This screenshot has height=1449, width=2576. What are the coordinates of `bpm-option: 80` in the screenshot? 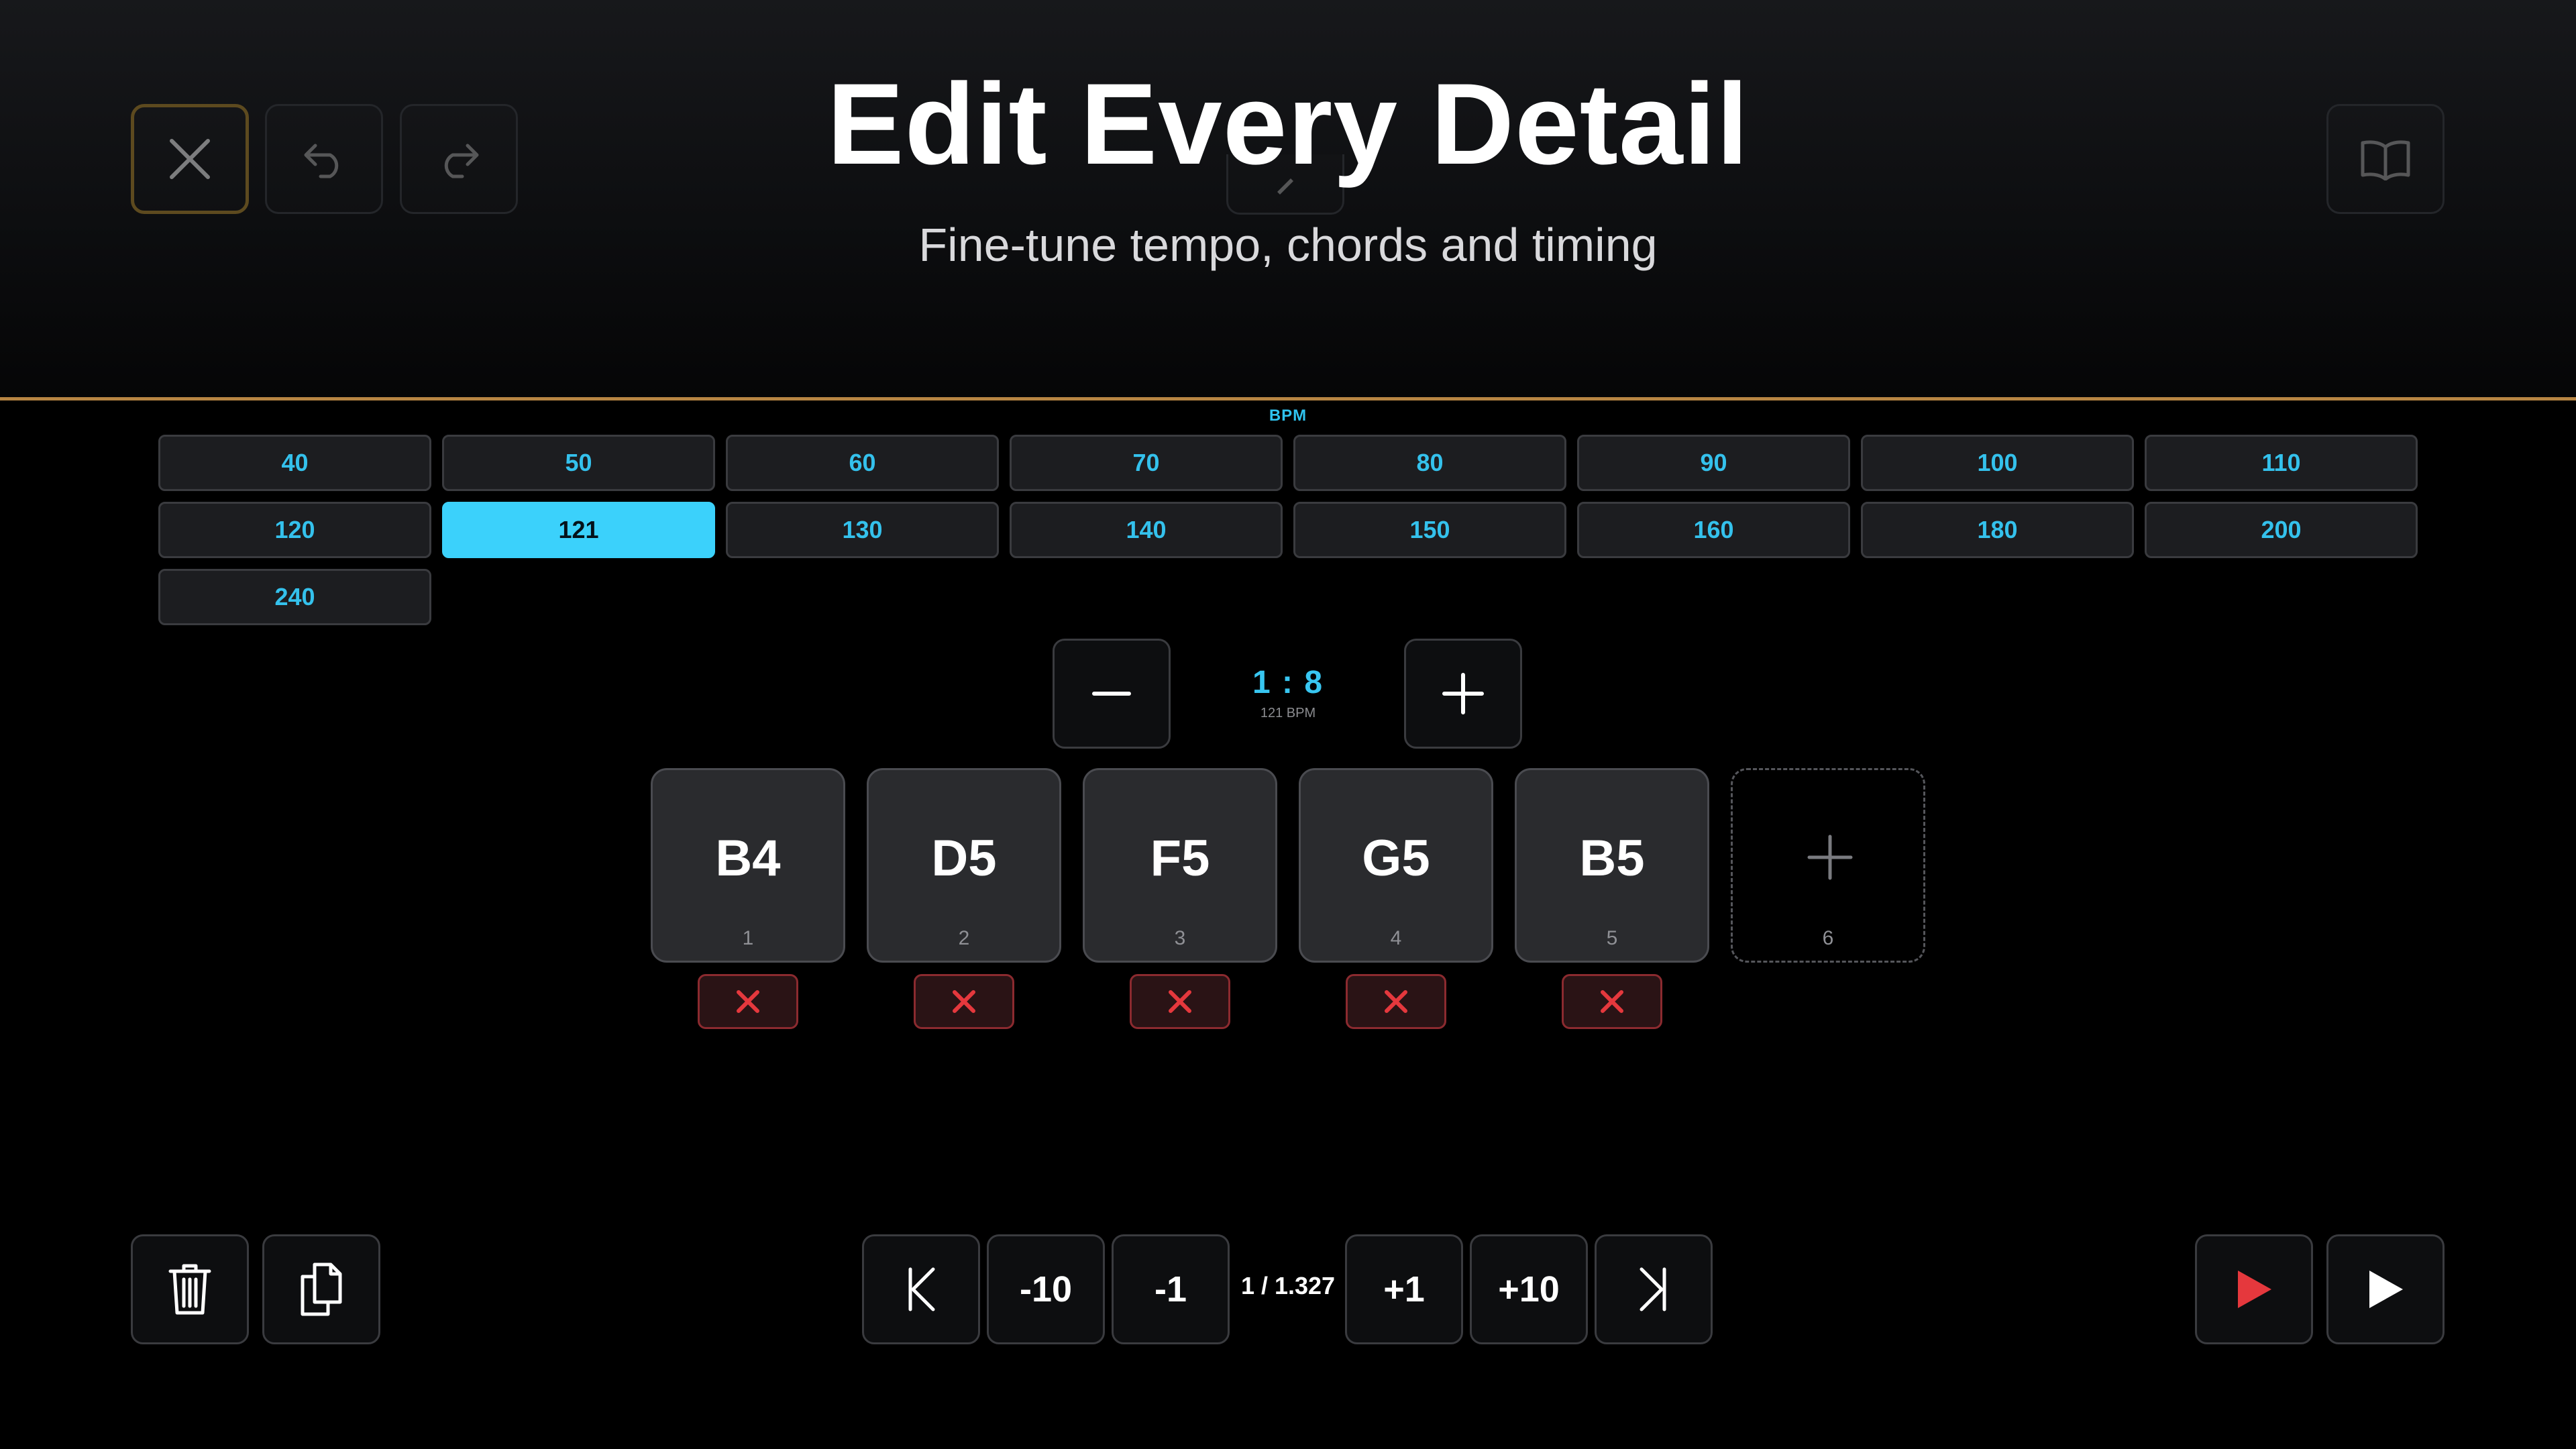 It's located at (1429, 463).